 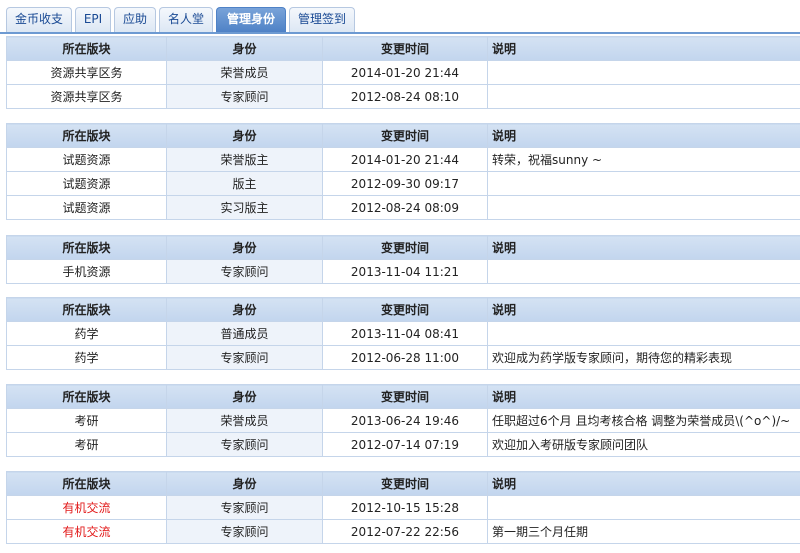 I want to click on table-row: 考研 专家顾问 2012-07-14 07:19 欢迎加入考研版专家顾问团队, so click(x=403, y=444).